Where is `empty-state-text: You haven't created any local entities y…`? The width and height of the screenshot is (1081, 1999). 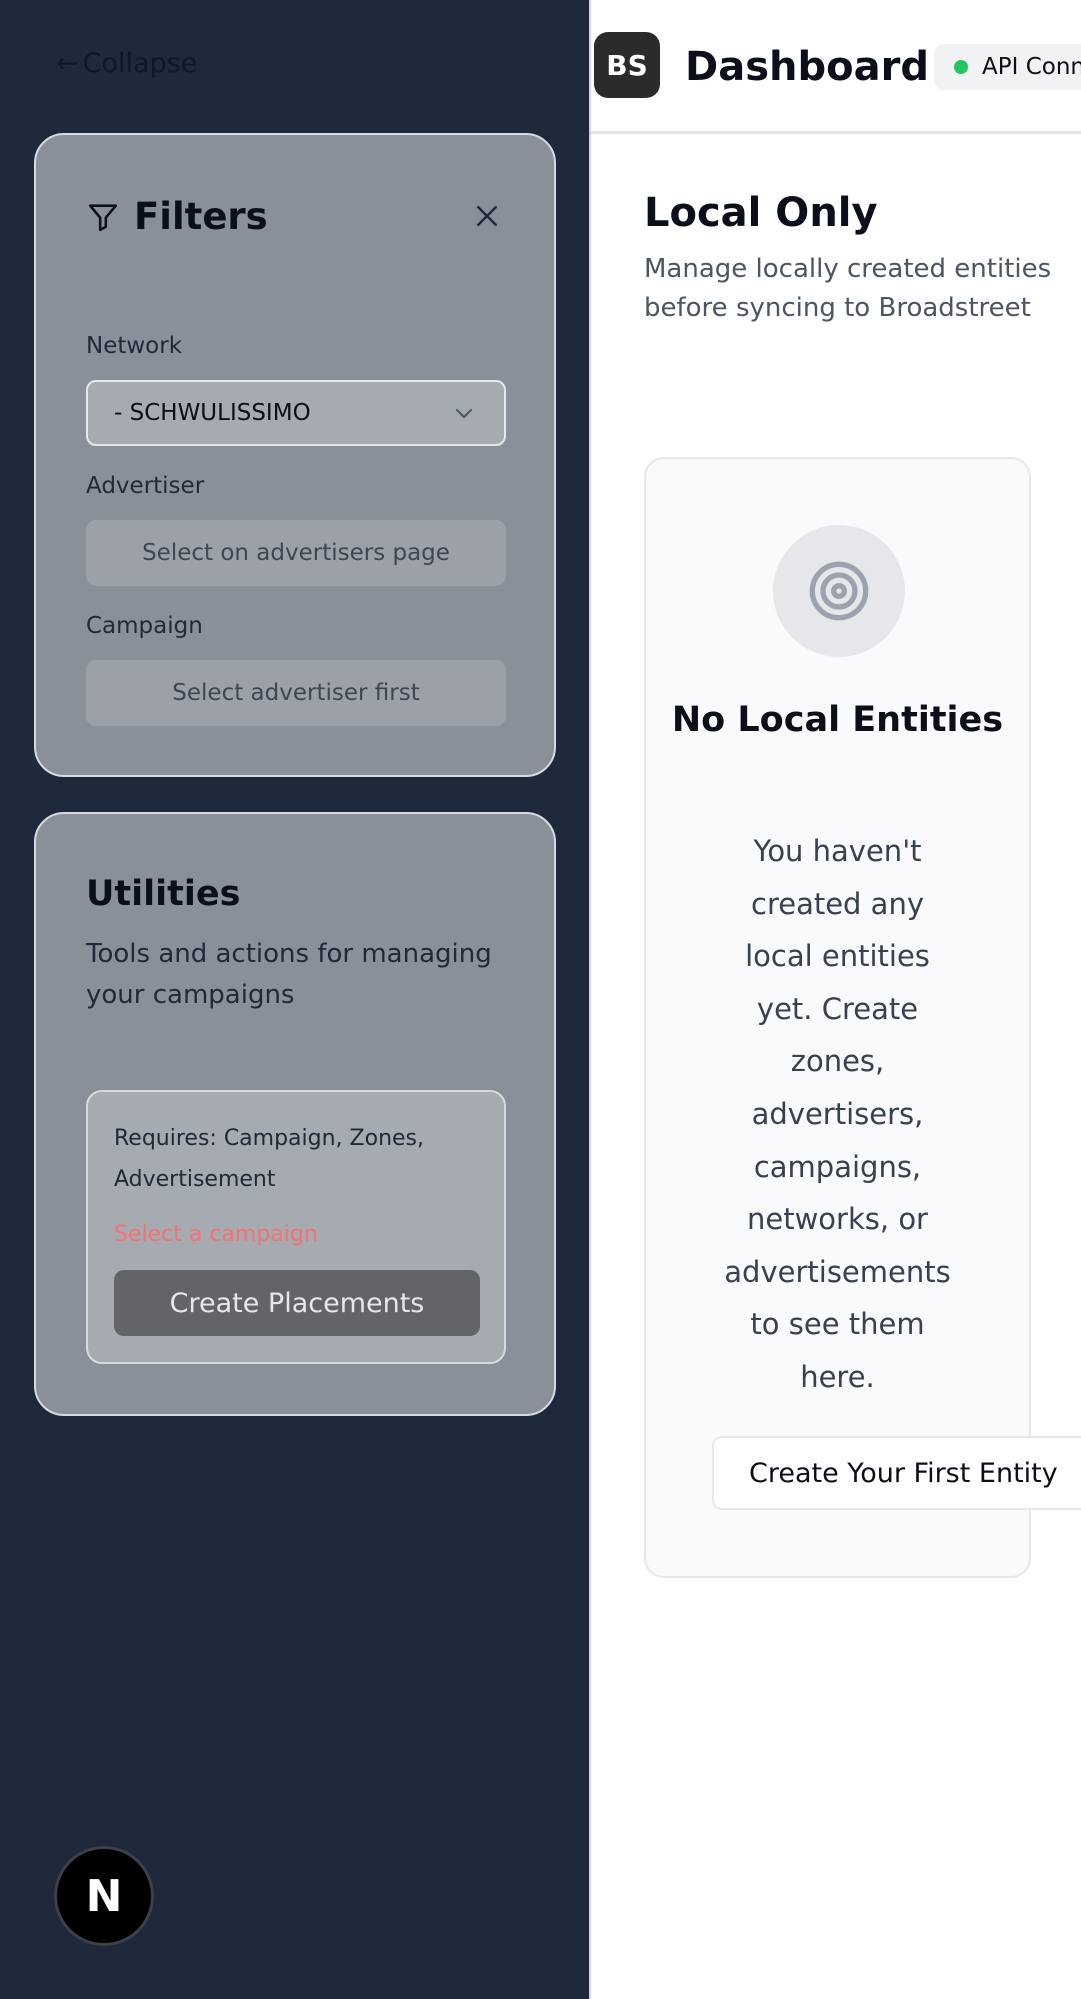
empty-state-text: You haven't created any local entities y… is located at coordinates (837, 1114).